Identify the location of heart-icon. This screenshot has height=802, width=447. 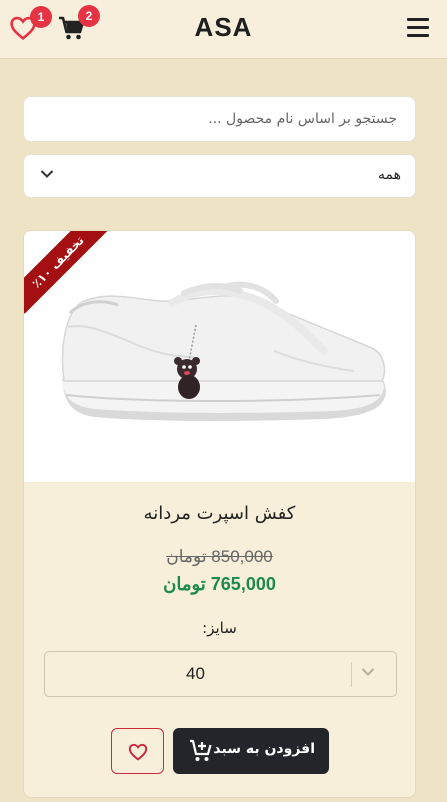
(138, 752).